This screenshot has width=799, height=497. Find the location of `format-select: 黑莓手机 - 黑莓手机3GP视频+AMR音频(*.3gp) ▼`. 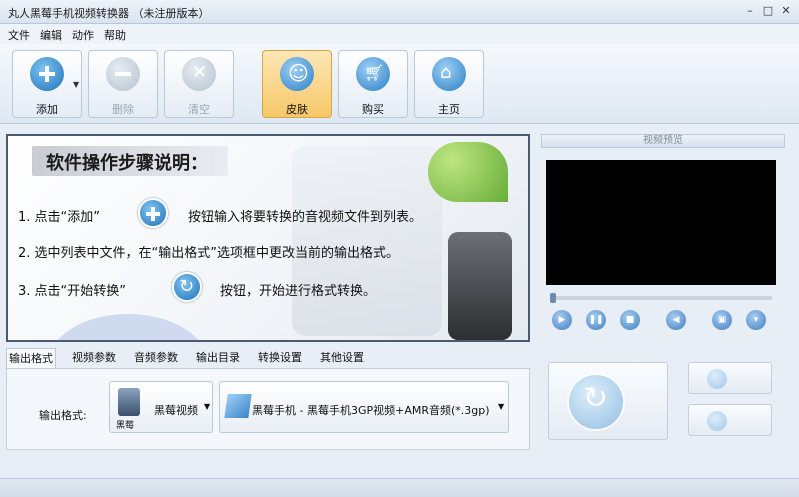

format-select: 黑莓手机 - 黑莓手机3GP视频+AMR音频(*.3gp) ▼ is located at coordinates (364, 407).